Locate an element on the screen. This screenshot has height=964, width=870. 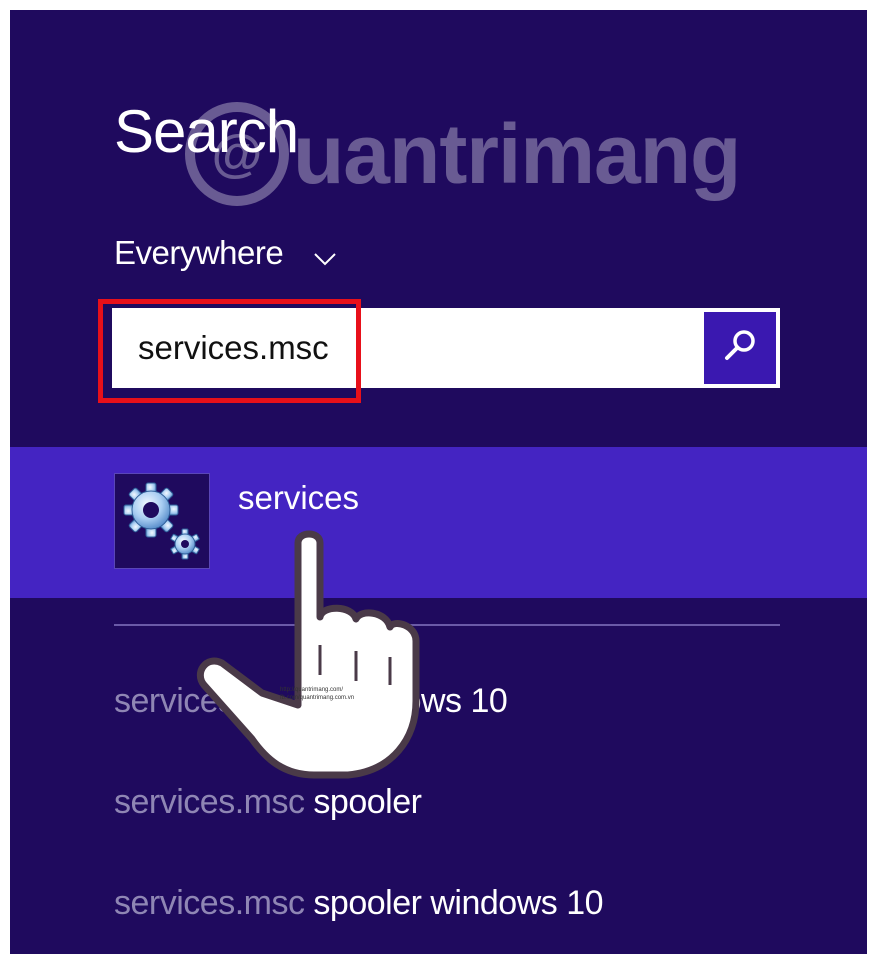
search-scope-dropdown: Everywhere is located at coordinates (225, 253).